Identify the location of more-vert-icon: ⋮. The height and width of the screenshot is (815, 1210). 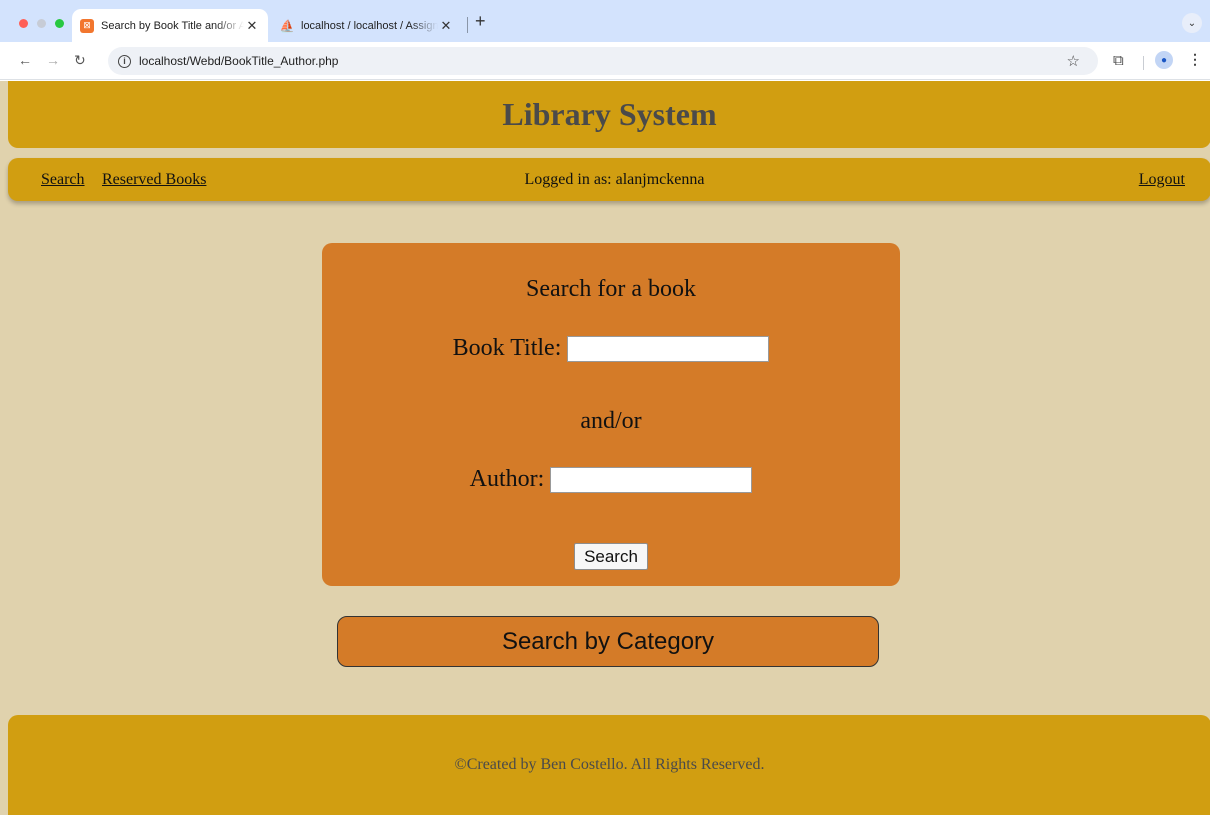
(1195, 59).